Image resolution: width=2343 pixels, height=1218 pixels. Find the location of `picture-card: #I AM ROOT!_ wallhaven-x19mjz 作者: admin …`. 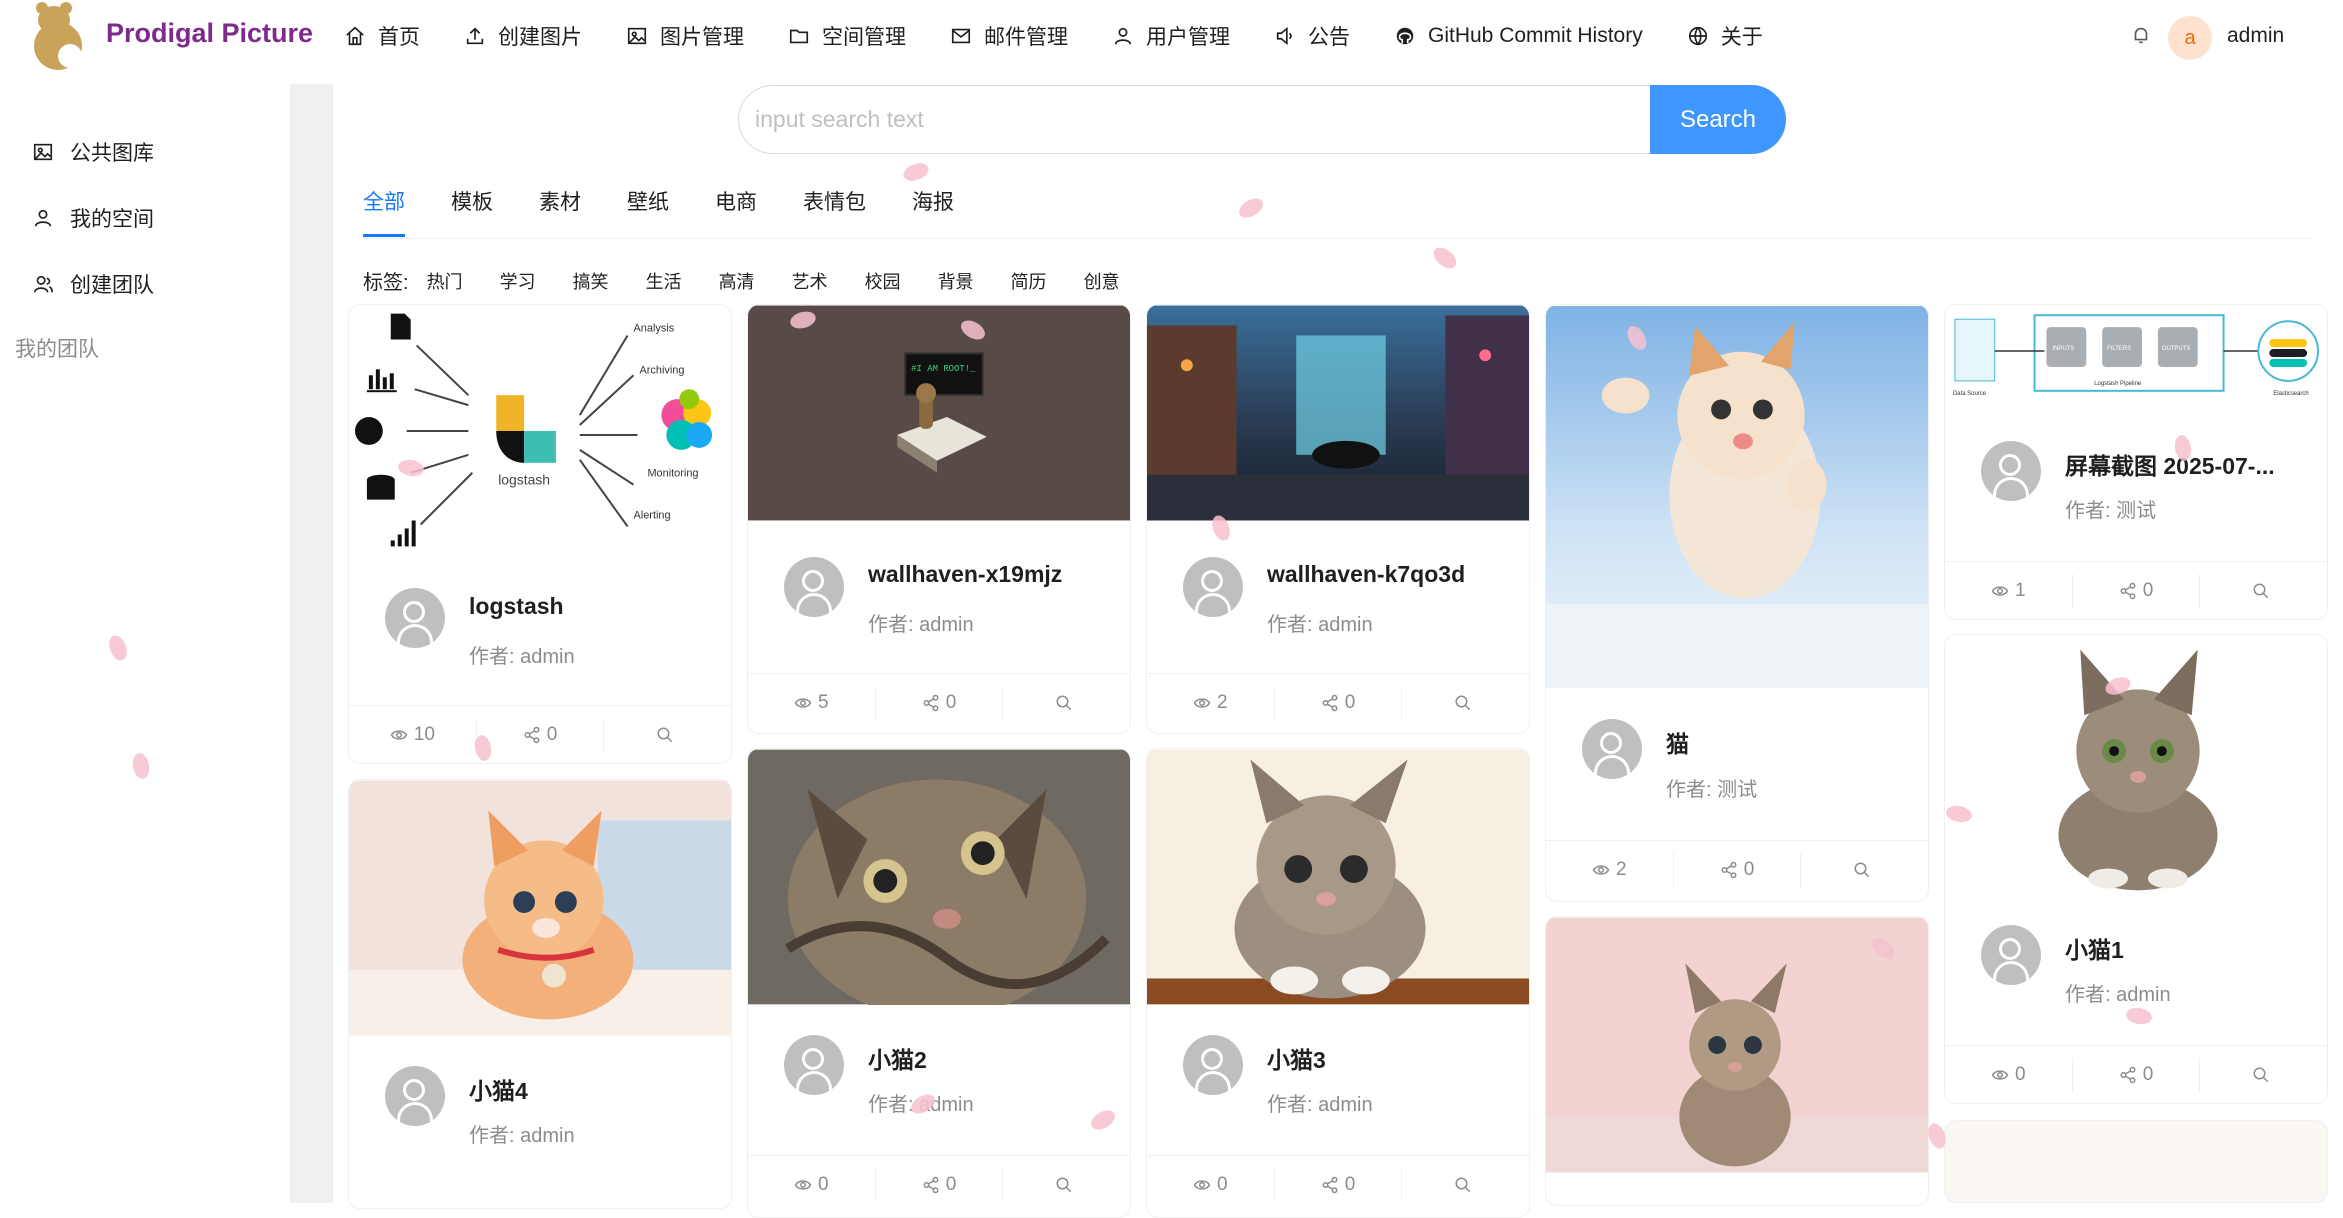

picture-card: #I AM ROOT!_ wallhaven-x19mjz 作者: admin … is located at coordinates (939, 519).